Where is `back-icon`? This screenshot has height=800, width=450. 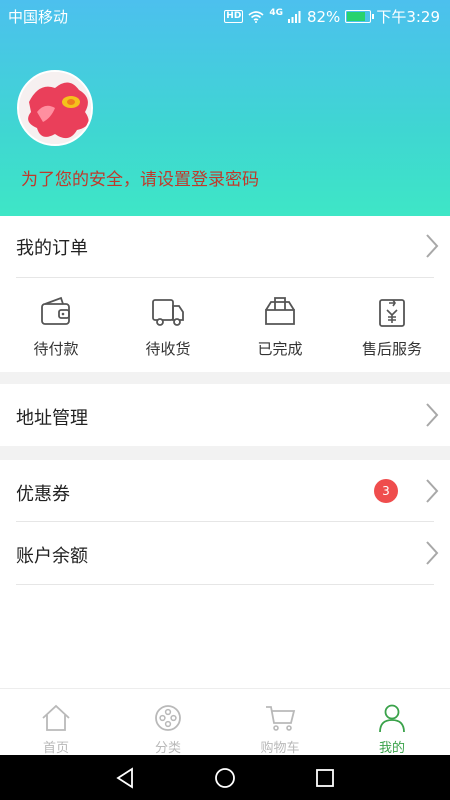
back-icon is located at coordinates (125, 778).